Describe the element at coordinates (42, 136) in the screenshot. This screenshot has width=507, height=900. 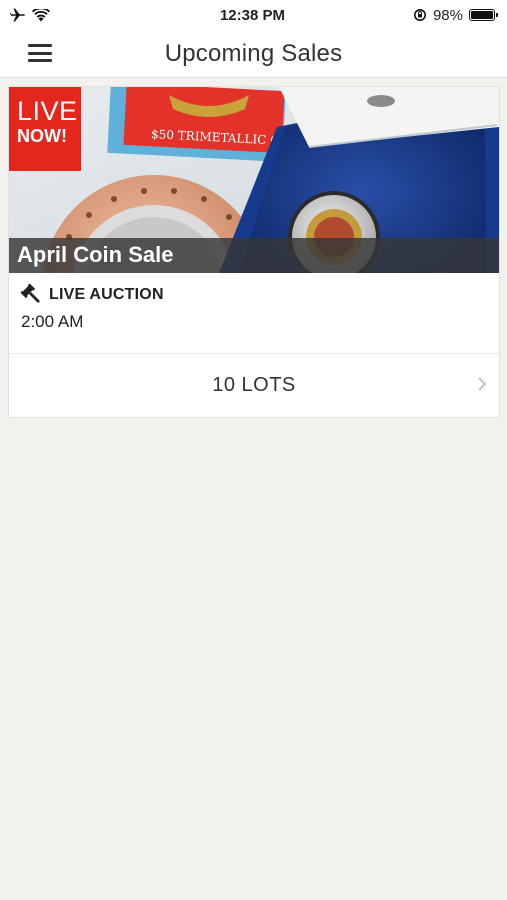
I see `live-badge-line2: NOW!` at that location.